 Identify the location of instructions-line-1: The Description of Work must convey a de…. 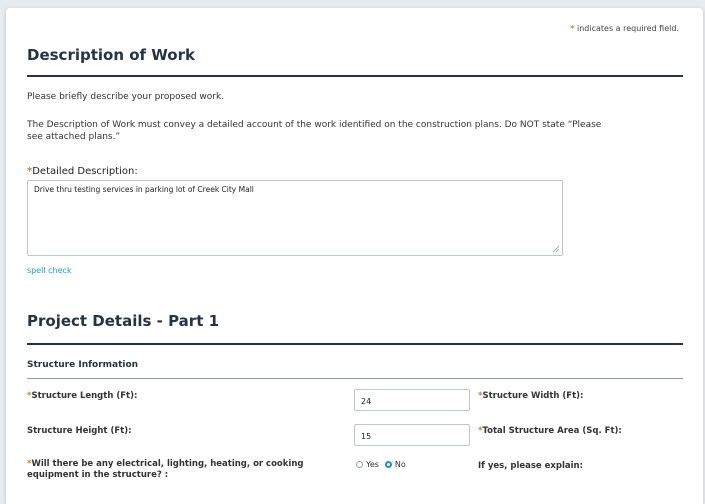
(314, 125).